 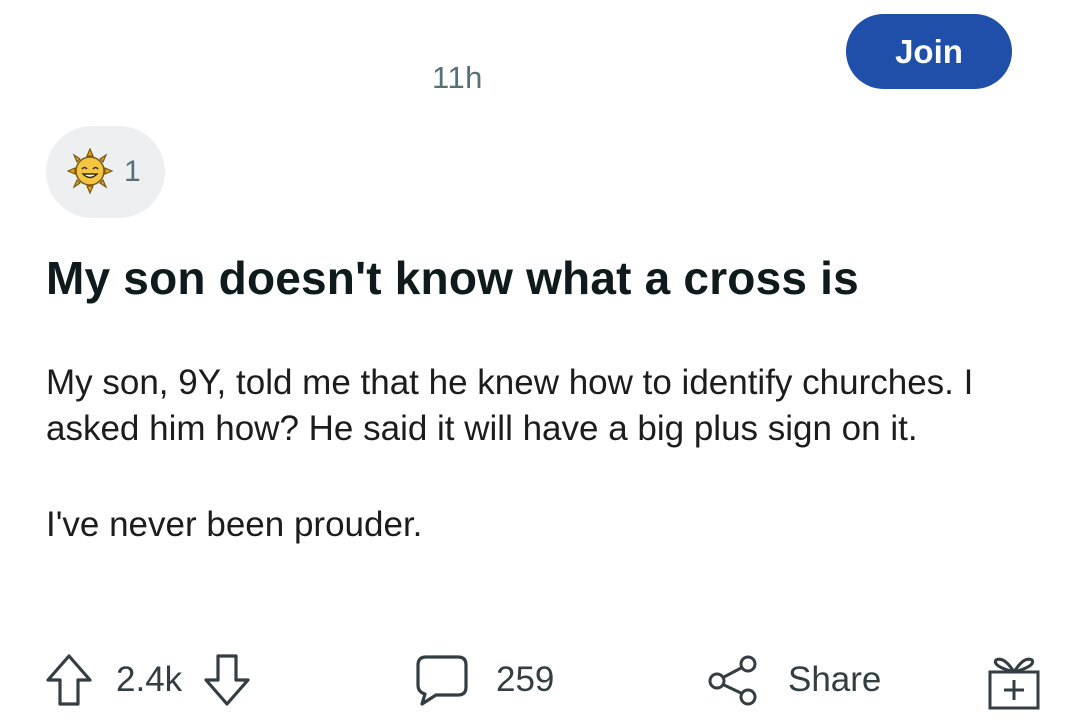 What do you see at coordinates (90, 171) in the screenshot?
I see `sun-award-icon` at bounding box center [90, 171].